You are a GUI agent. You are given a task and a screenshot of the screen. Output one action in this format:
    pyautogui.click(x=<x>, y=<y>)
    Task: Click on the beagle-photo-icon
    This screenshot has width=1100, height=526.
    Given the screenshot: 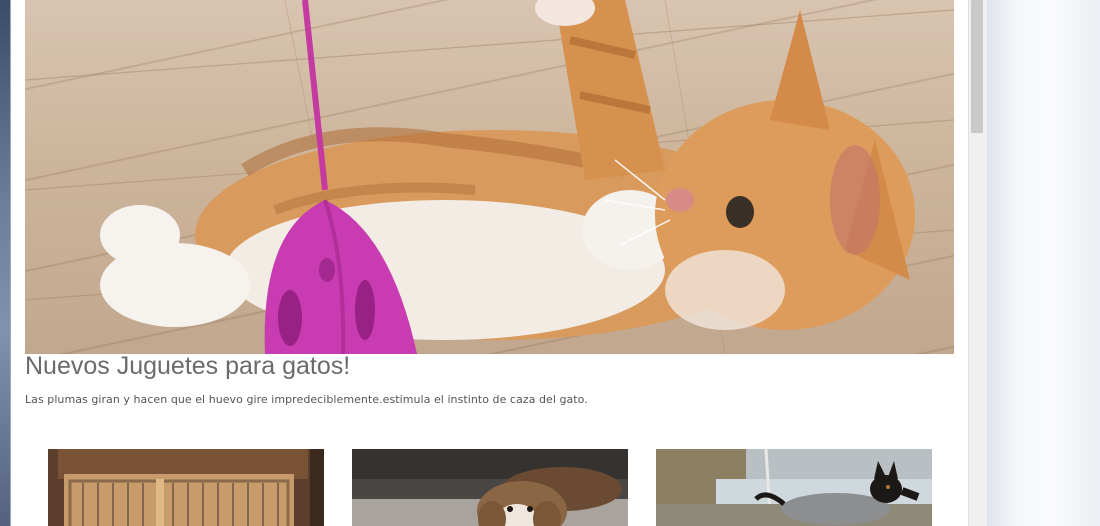 What is the action you would take?
    pyautogui.click(x=490, y=487)
    